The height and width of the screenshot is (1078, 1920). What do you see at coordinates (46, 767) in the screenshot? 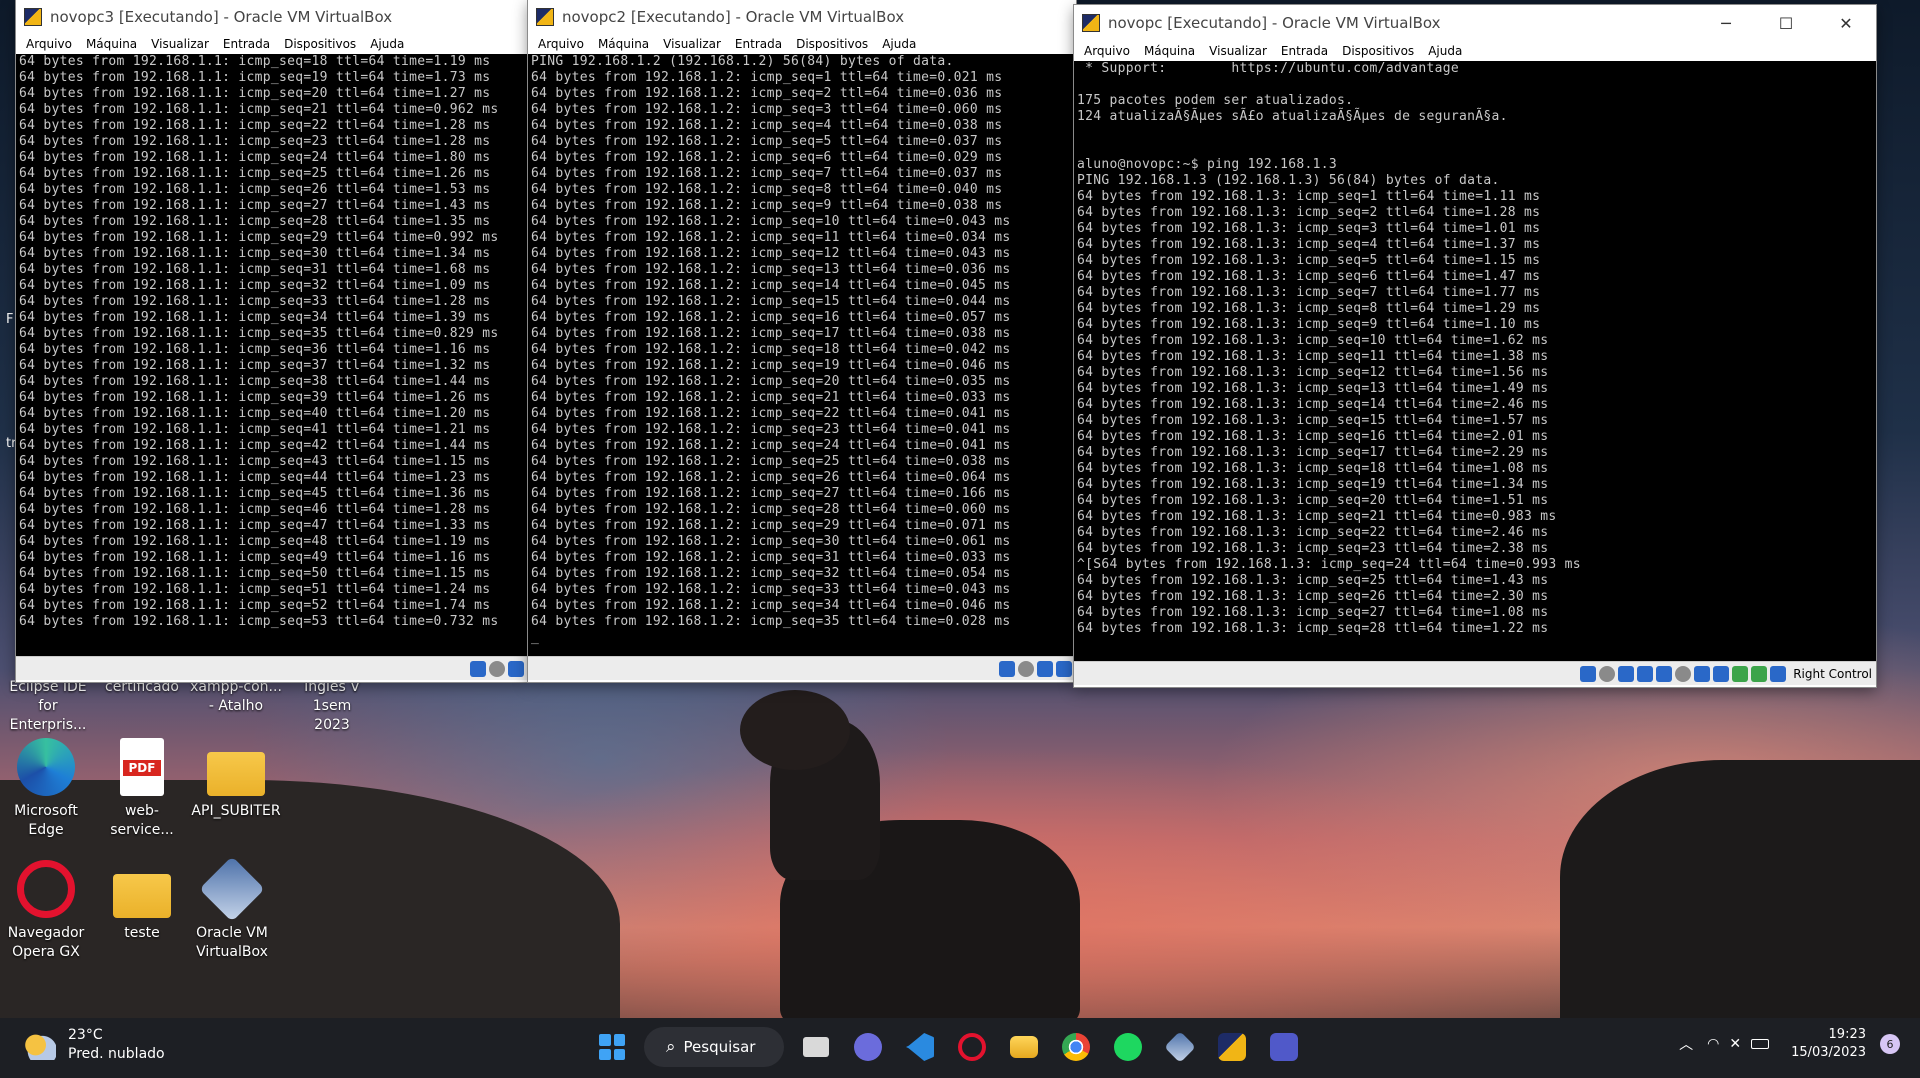
I see `edge-icon` at bounding box center [46, 767].